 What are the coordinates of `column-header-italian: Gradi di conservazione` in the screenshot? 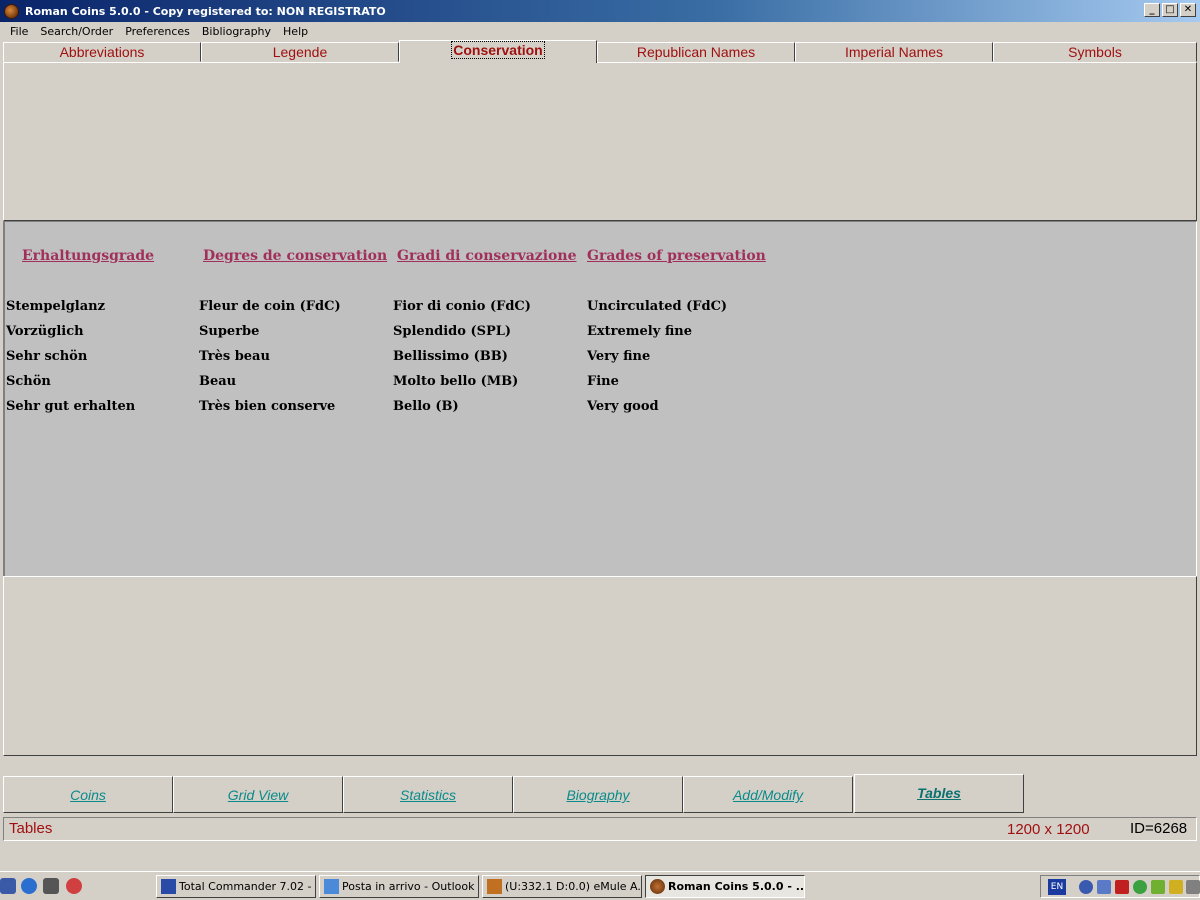 It's located at (487, 256).